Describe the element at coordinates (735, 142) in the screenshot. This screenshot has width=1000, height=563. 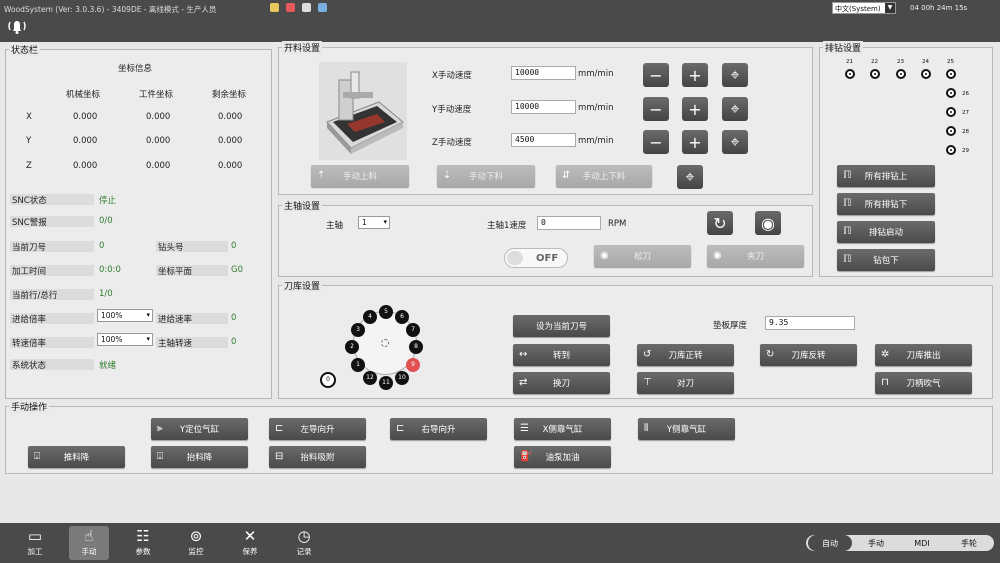
I see `z-locate-button: ⌖` at that location.